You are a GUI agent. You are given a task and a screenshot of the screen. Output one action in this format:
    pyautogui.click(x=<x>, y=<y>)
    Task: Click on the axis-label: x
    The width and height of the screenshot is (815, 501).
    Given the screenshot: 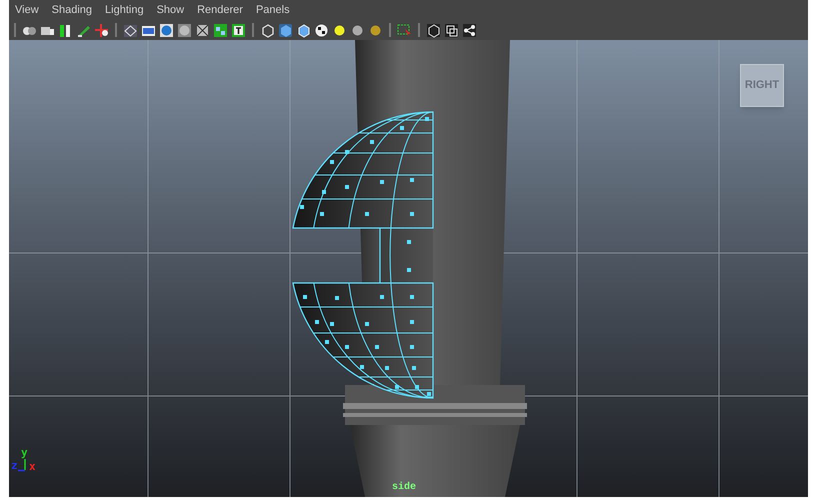 What is the action you would take?
    pyautogui.click(x=32, y=466)
    